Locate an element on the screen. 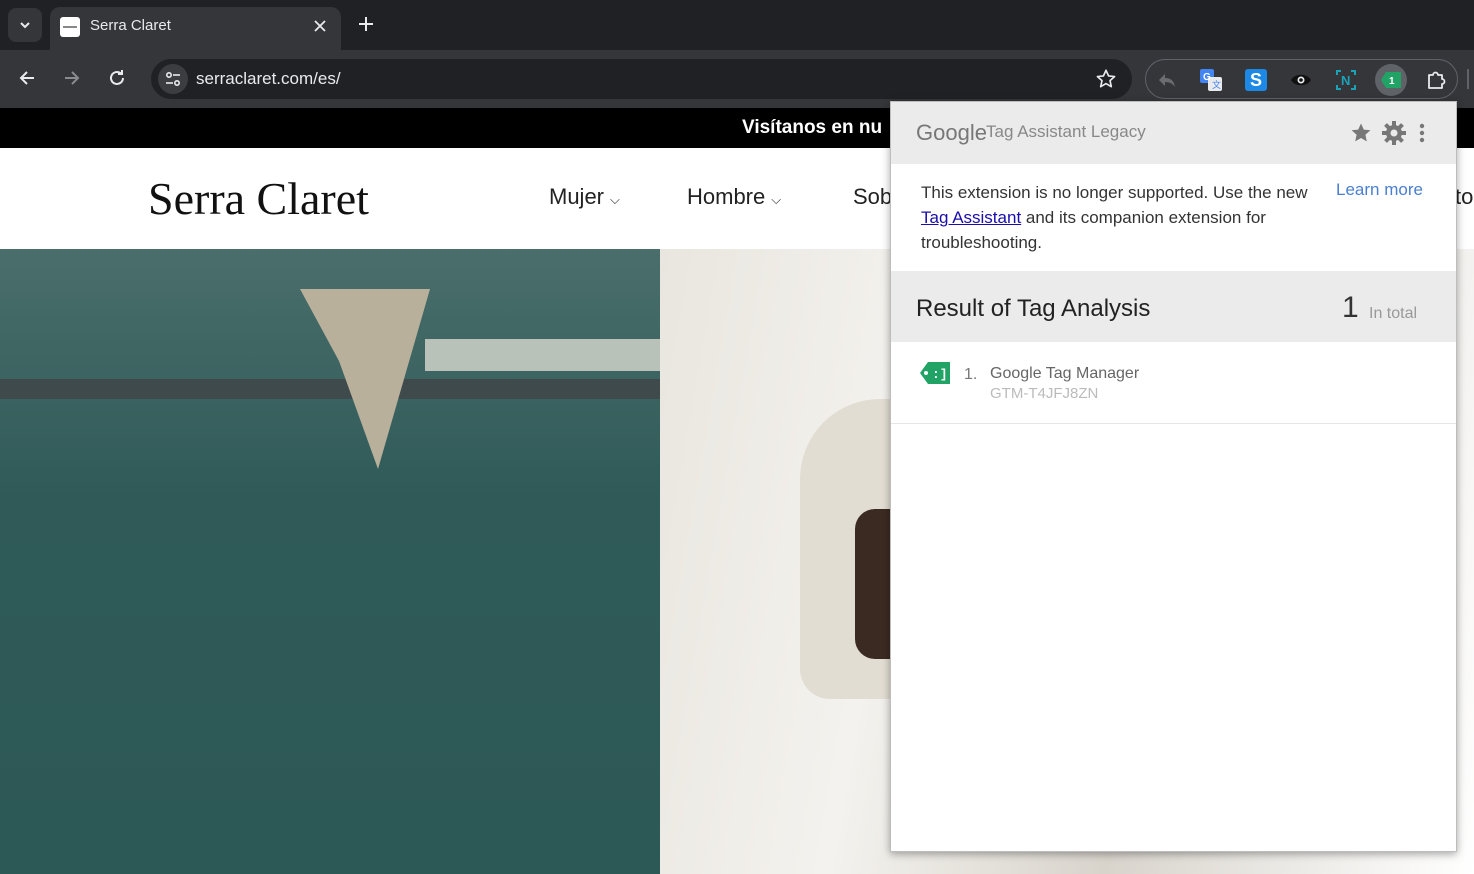 Image resolution: width=1474 pixels, height=874 pixels. tag-icon: :] is located at coordinates (935, 375).